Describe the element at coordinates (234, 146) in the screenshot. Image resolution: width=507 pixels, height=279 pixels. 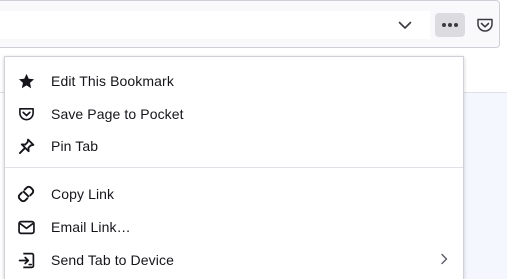
I see `menu-item-pin-tab: Pin Tab` at that location.